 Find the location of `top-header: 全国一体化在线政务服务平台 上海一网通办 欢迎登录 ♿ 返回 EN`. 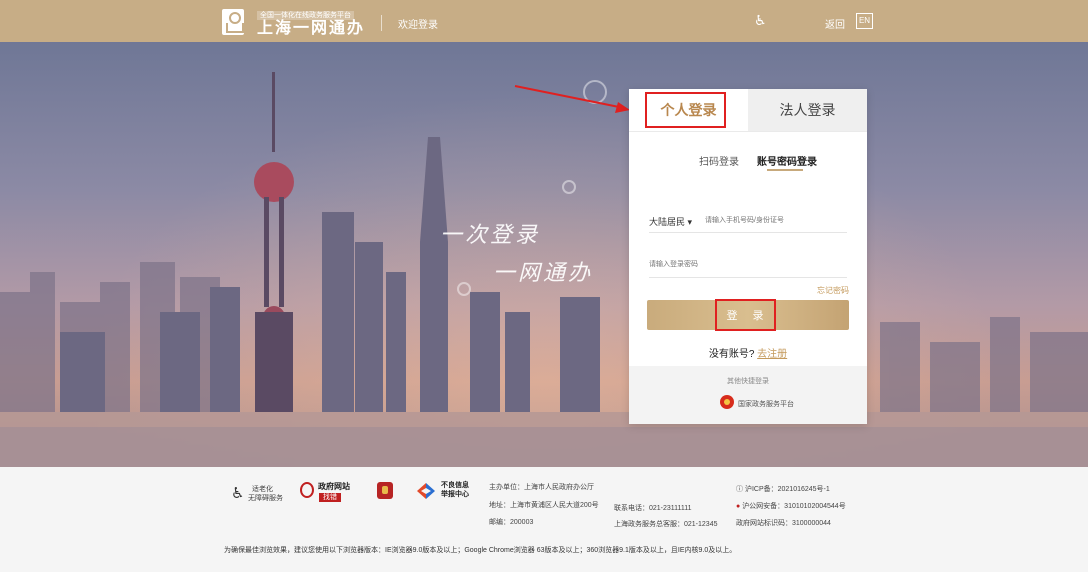

top-header: 全国一体化在线政务服务平台 上海一网通办 欢迎登录 ♿ 返回 EN is located at coordinates (544, 21).